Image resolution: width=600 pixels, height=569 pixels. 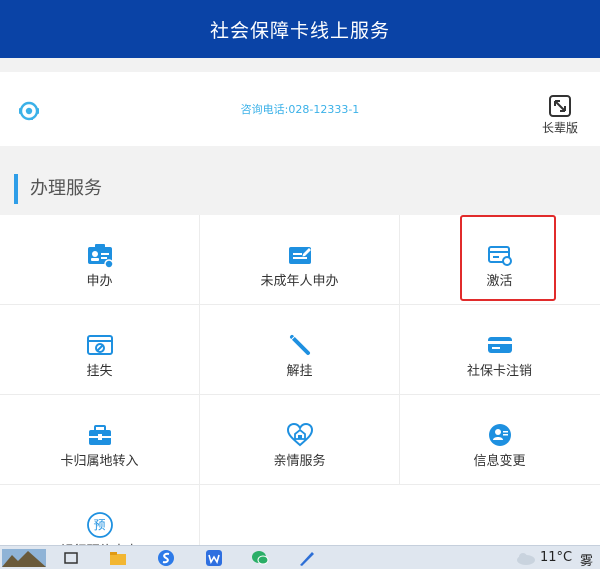 I want to click on temperature-text: 11°C, so click(x=556, y=557).